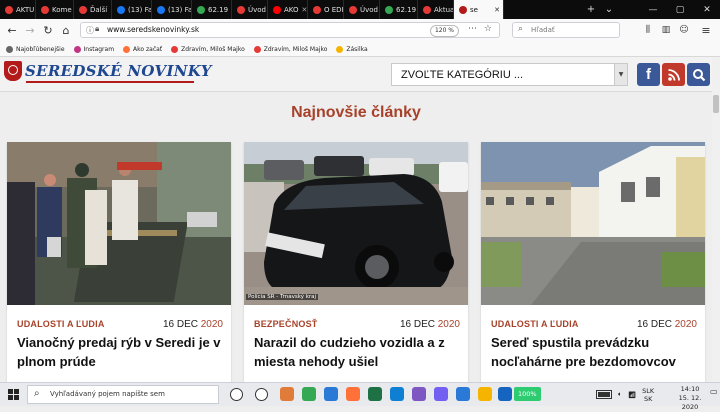  Describe the element at coordinates (716, 104) in the screenshot. I see `scrollbar-thumb` at that location.